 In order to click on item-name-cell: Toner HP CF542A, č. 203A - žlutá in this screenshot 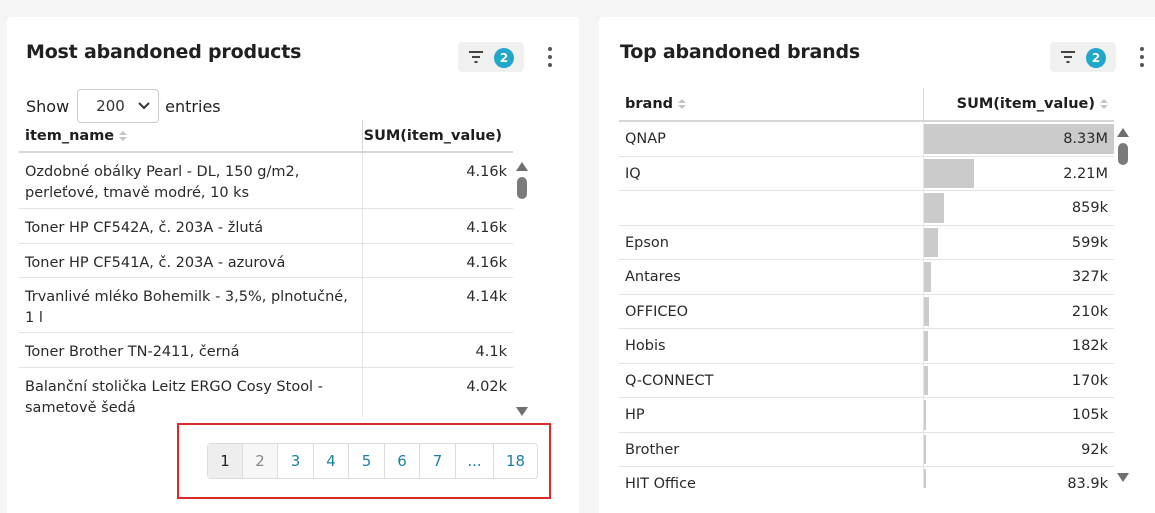, I will do `click(191, 226)`.